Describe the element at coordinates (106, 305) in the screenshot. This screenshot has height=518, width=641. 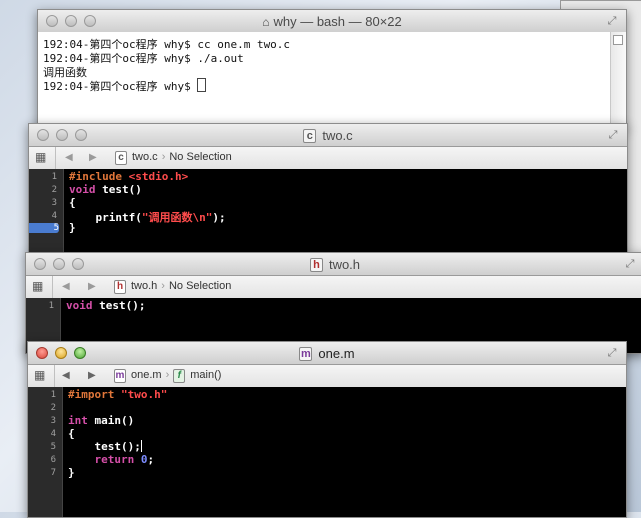
I see `code-line: void test();` at that location.